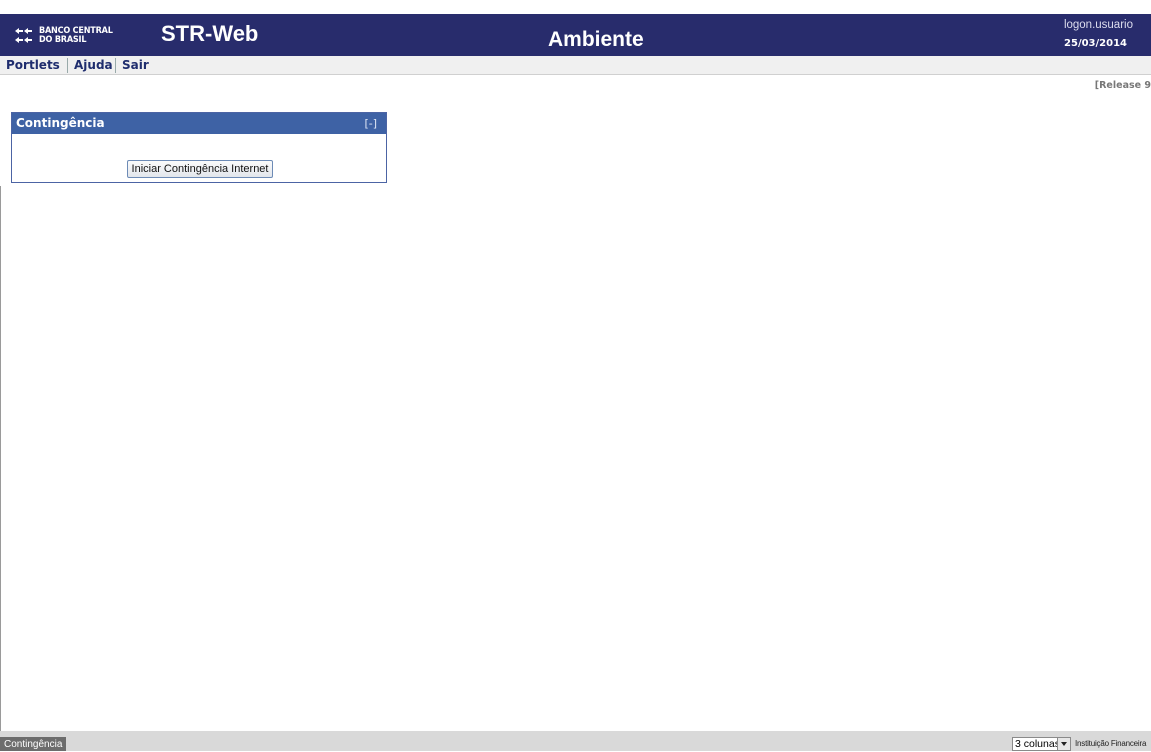 The height and width of the screenshot is (752, 1151). Describe the element at coordinates (200, 169) in the screenshot. I see `iniciar-contingencia-button: Iniciar Contingência Internet` at that location.